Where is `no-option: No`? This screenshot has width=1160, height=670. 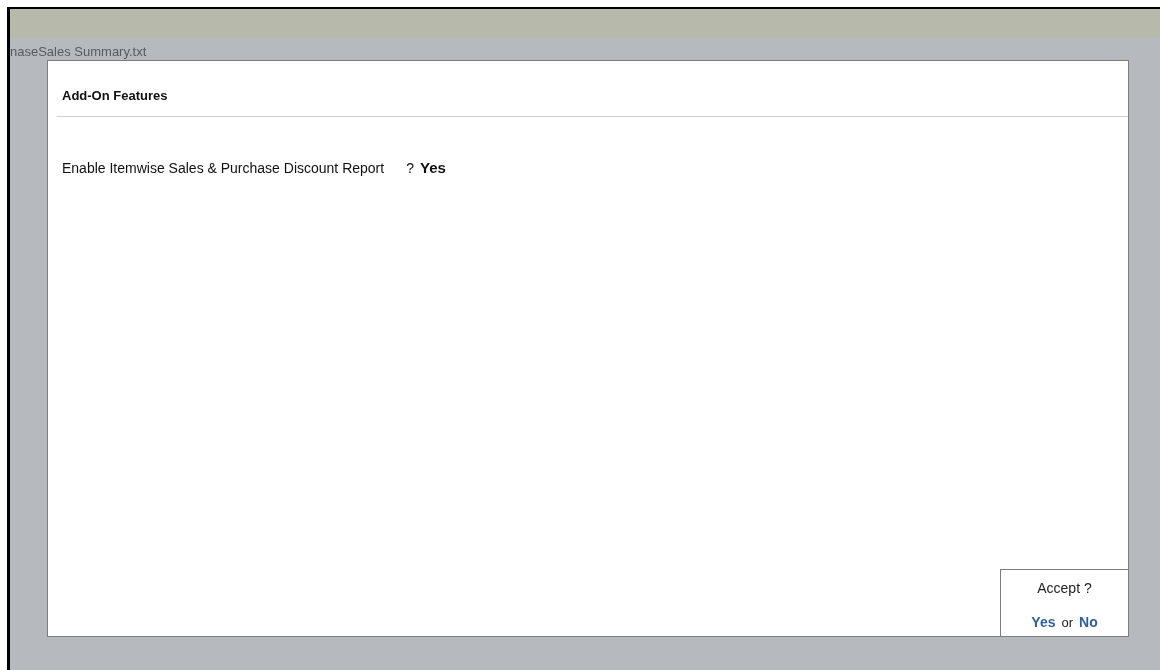
no-option: No is located at coordinates (1088, 622).